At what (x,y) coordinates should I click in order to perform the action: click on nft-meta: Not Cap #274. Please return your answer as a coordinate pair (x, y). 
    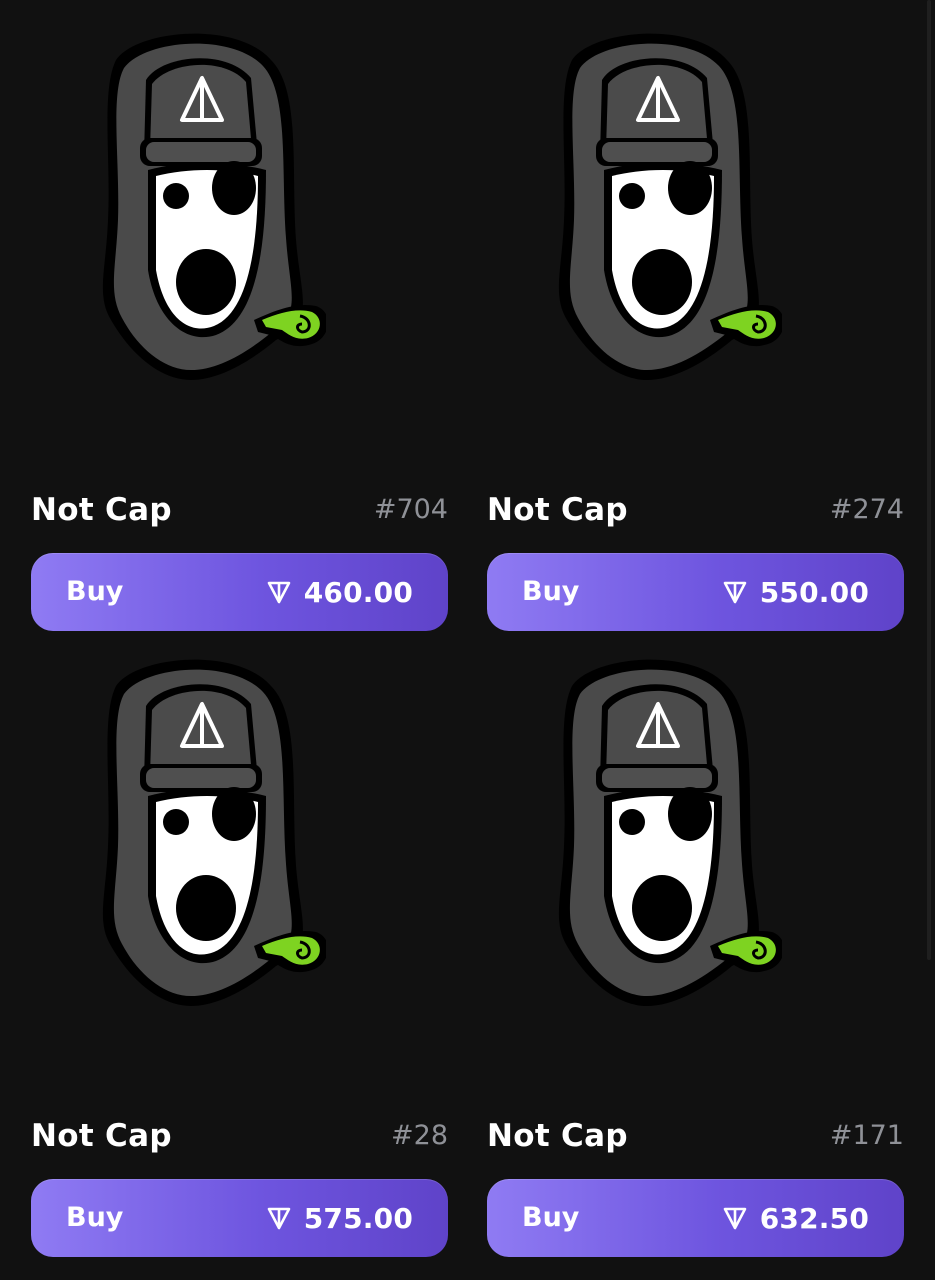
    Looking at the image, I should click on (695, 510).